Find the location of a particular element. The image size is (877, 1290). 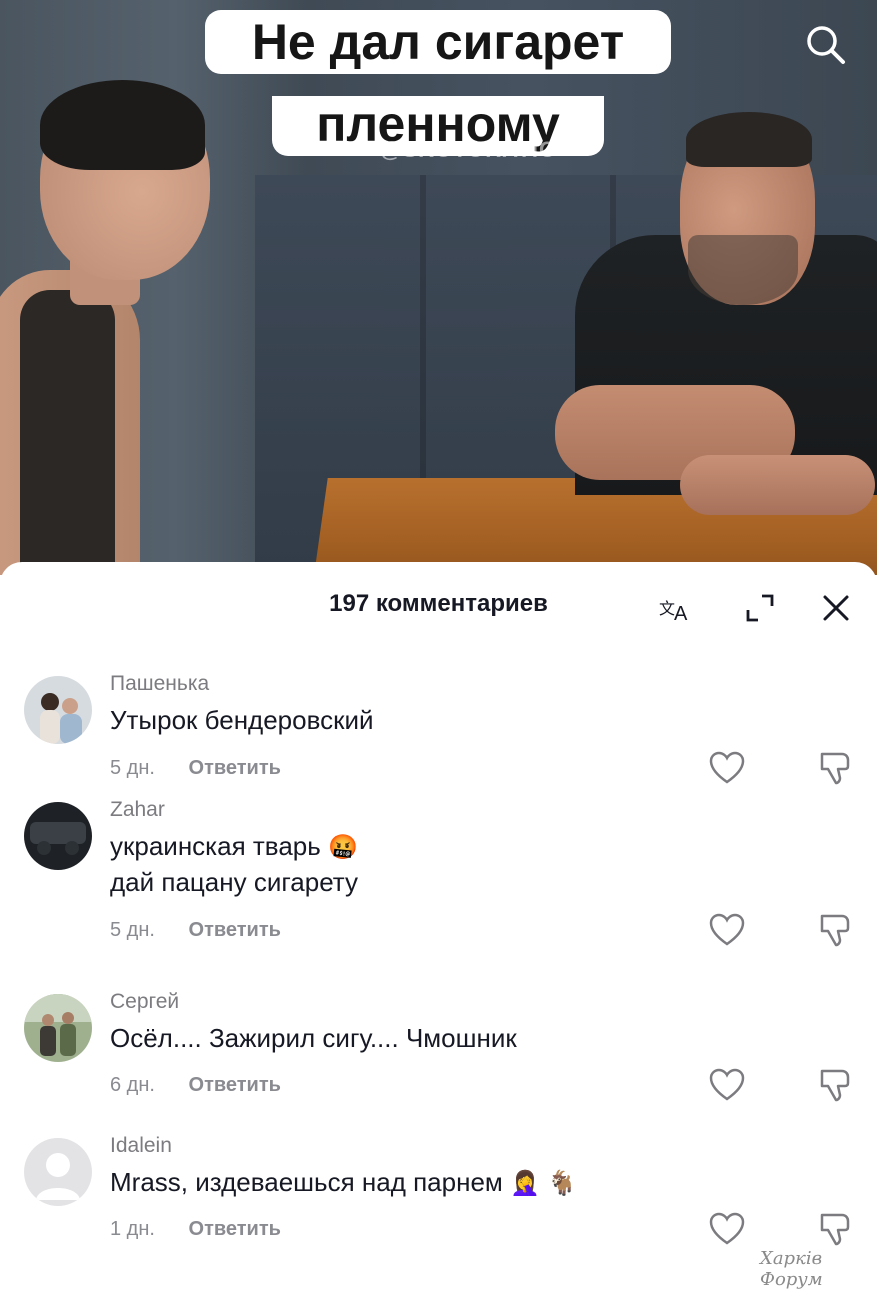

angry-emoji-icon: 🤬 is located at coordinates (343, 847).